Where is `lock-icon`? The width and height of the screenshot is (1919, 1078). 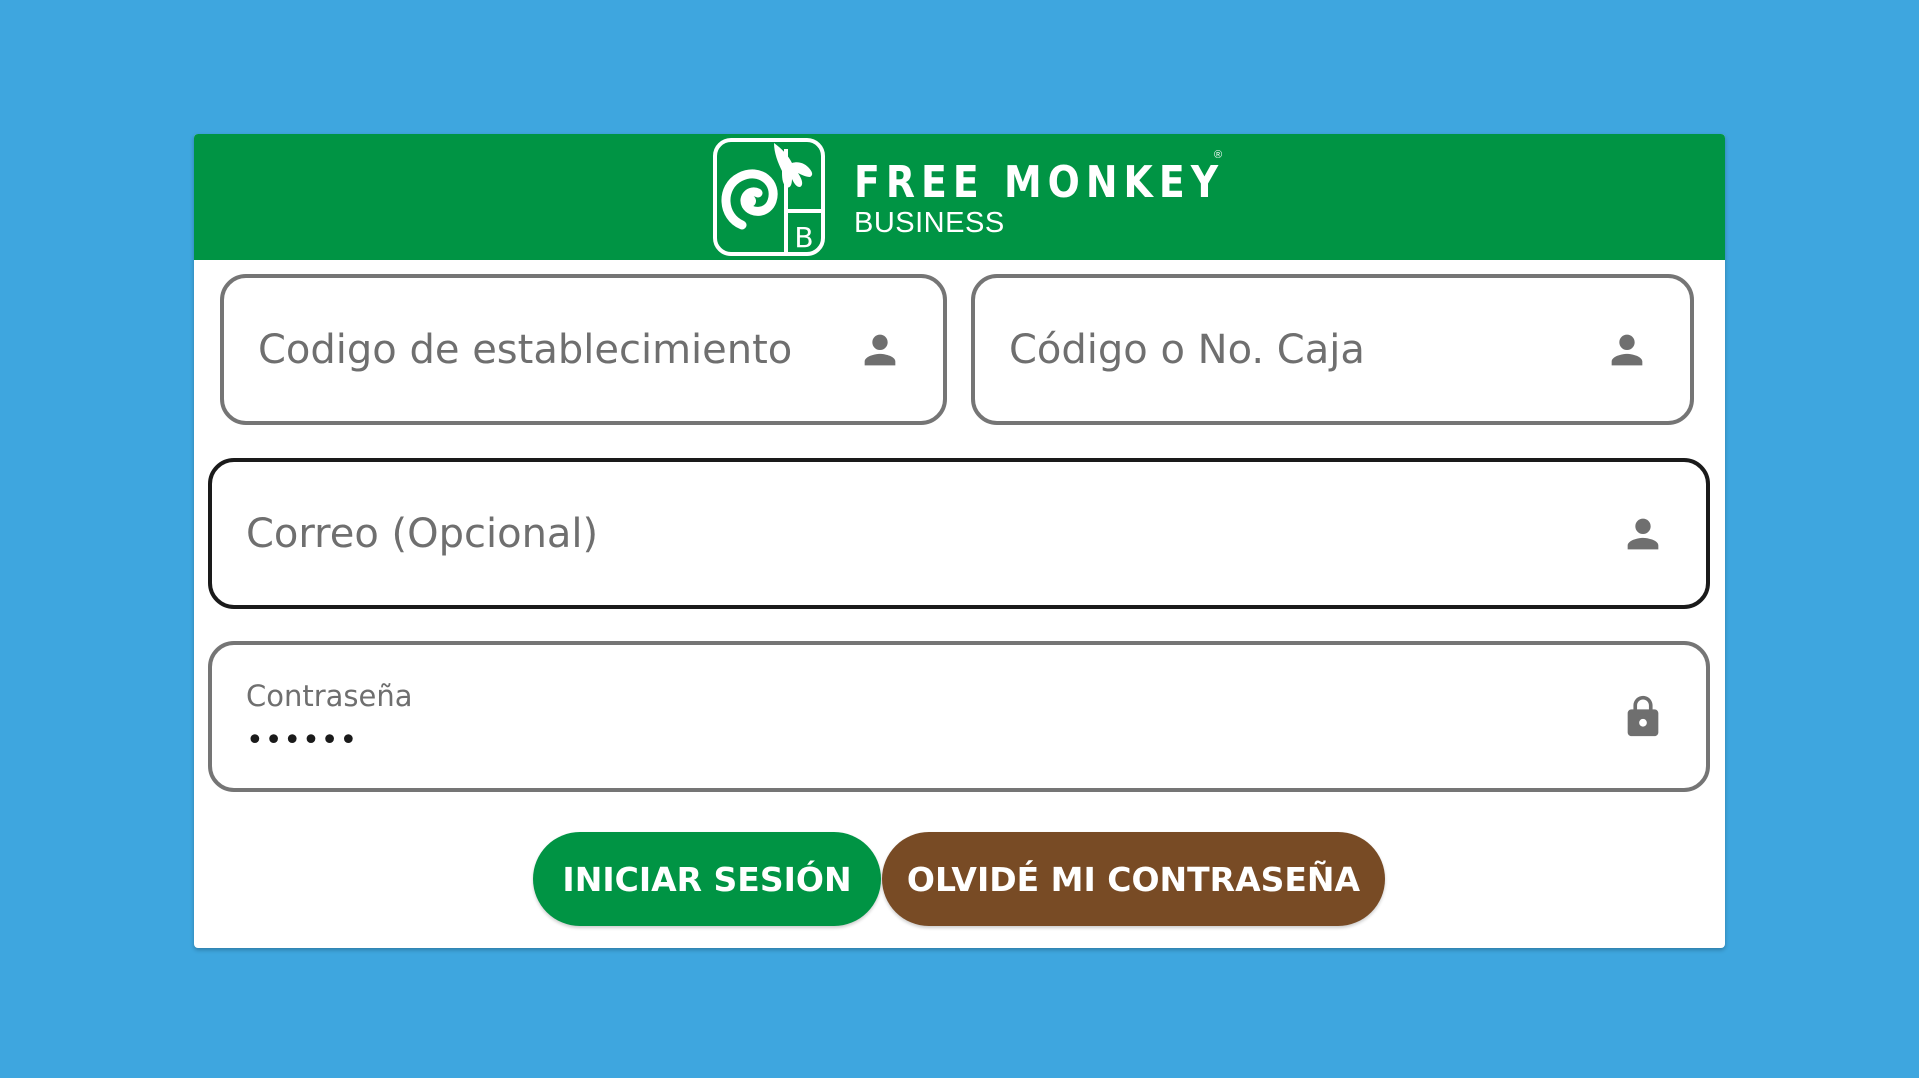
lock-icon is located at coordinates (1643, 715).